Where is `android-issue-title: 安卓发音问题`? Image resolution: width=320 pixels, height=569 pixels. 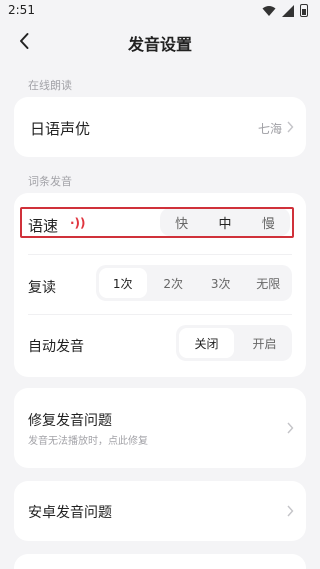 android-issue-title: 安卓发音问题 is located at coordinates (70, 513).